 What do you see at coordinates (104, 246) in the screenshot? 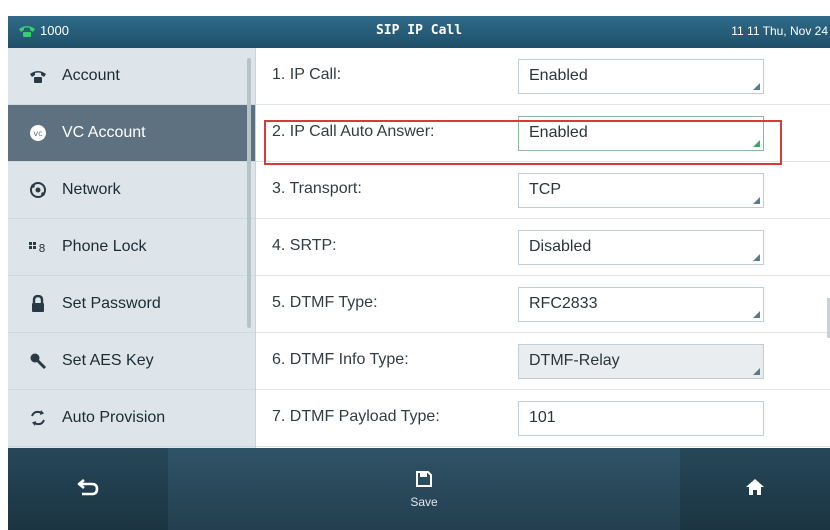
I see `sidebar-item-label: Phone Lock` at bounding box center [104, 246].